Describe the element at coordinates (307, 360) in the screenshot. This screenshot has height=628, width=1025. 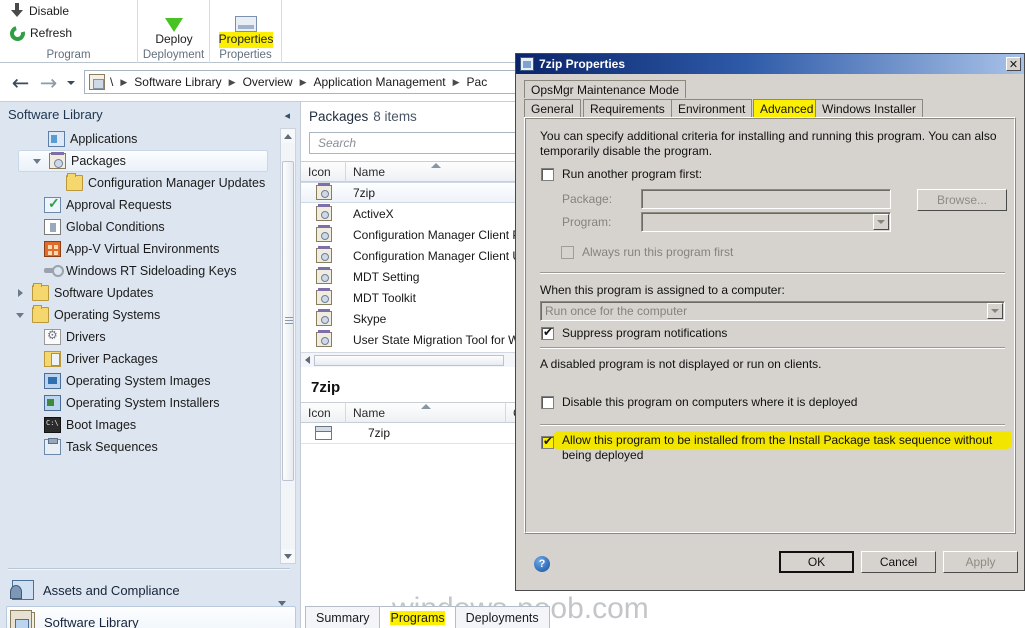
I see `scroll-left-button` at that location.